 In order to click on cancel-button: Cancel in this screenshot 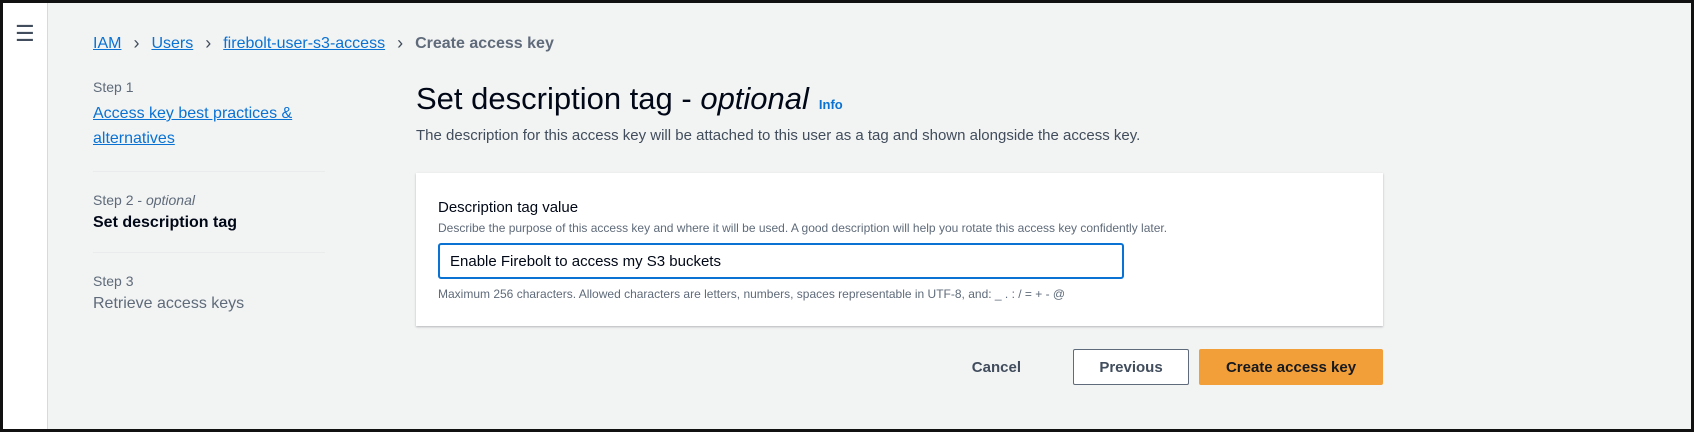, I will do `click(996, 367)`.